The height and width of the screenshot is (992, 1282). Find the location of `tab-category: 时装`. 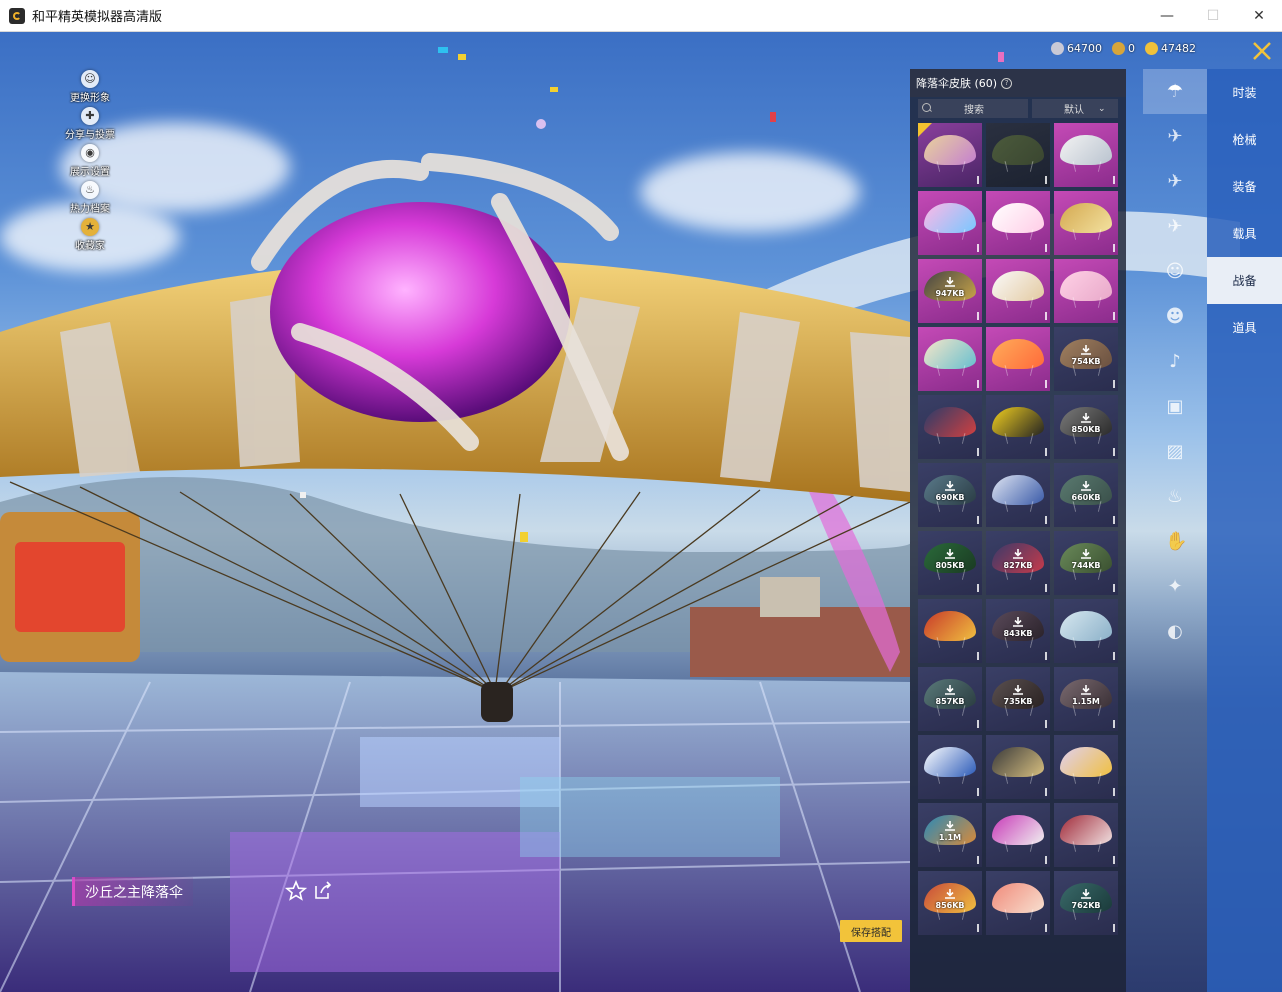

tab-category: 时装 is located at coordinates (1244, 92).